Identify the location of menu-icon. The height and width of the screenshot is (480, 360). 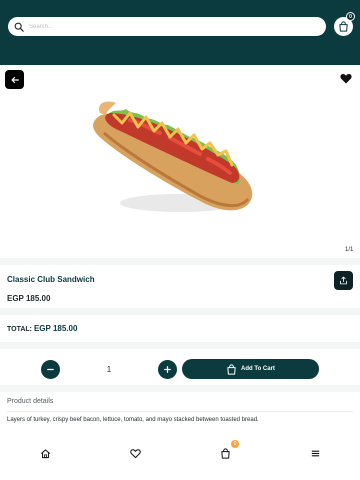
(315, 453).